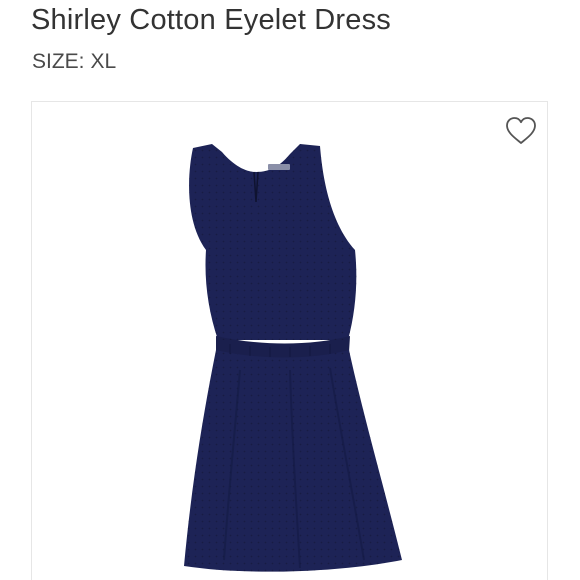 The height and width of the screenshot is (580, 580). I want to click on product-size: SIZE: XL, so click(74, 62).